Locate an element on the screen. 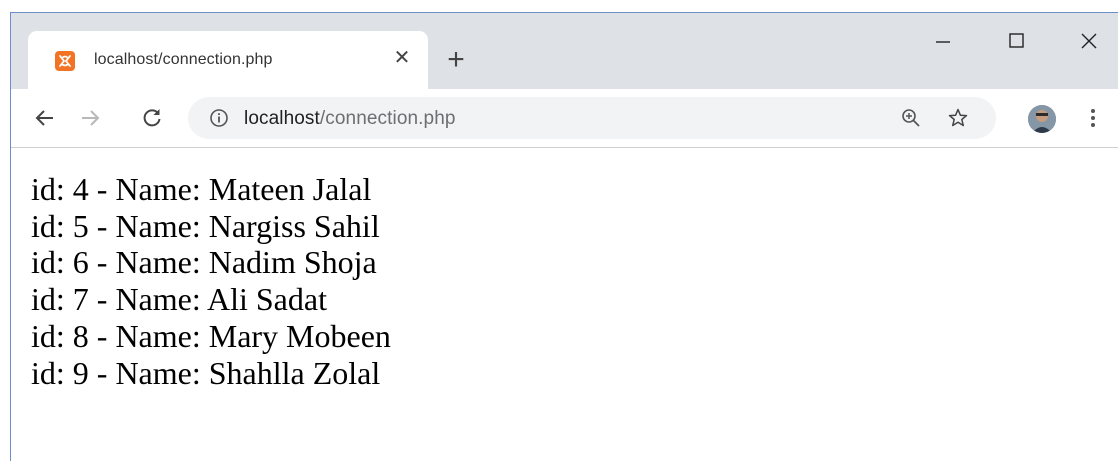 The image size is (1118, 461). tab-active: localhost/connection.php ✕ is located at coordinates (228, 60).